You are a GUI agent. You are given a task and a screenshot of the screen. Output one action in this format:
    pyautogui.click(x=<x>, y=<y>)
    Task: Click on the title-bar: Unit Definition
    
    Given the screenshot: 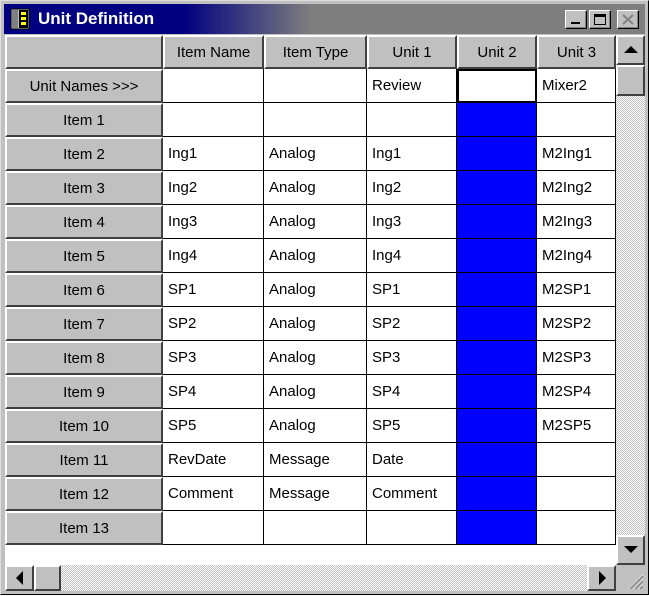 What is the action you would take?
    pyautogui.click(x=324, y=19)
    